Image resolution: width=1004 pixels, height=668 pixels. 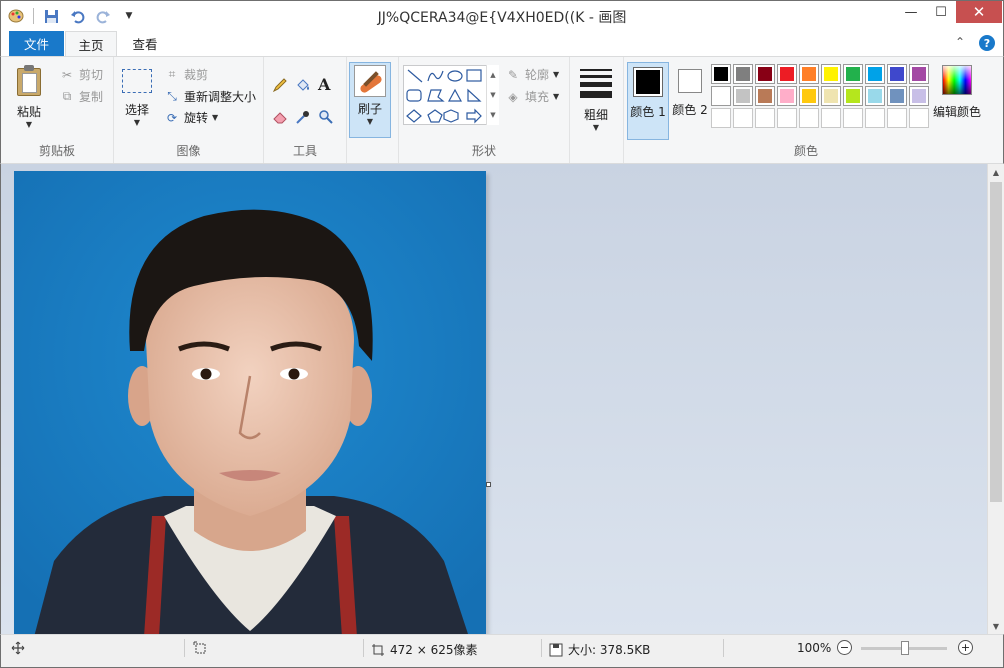 I want to click on rotate-label: 旋转, so click(x=196, y=118).